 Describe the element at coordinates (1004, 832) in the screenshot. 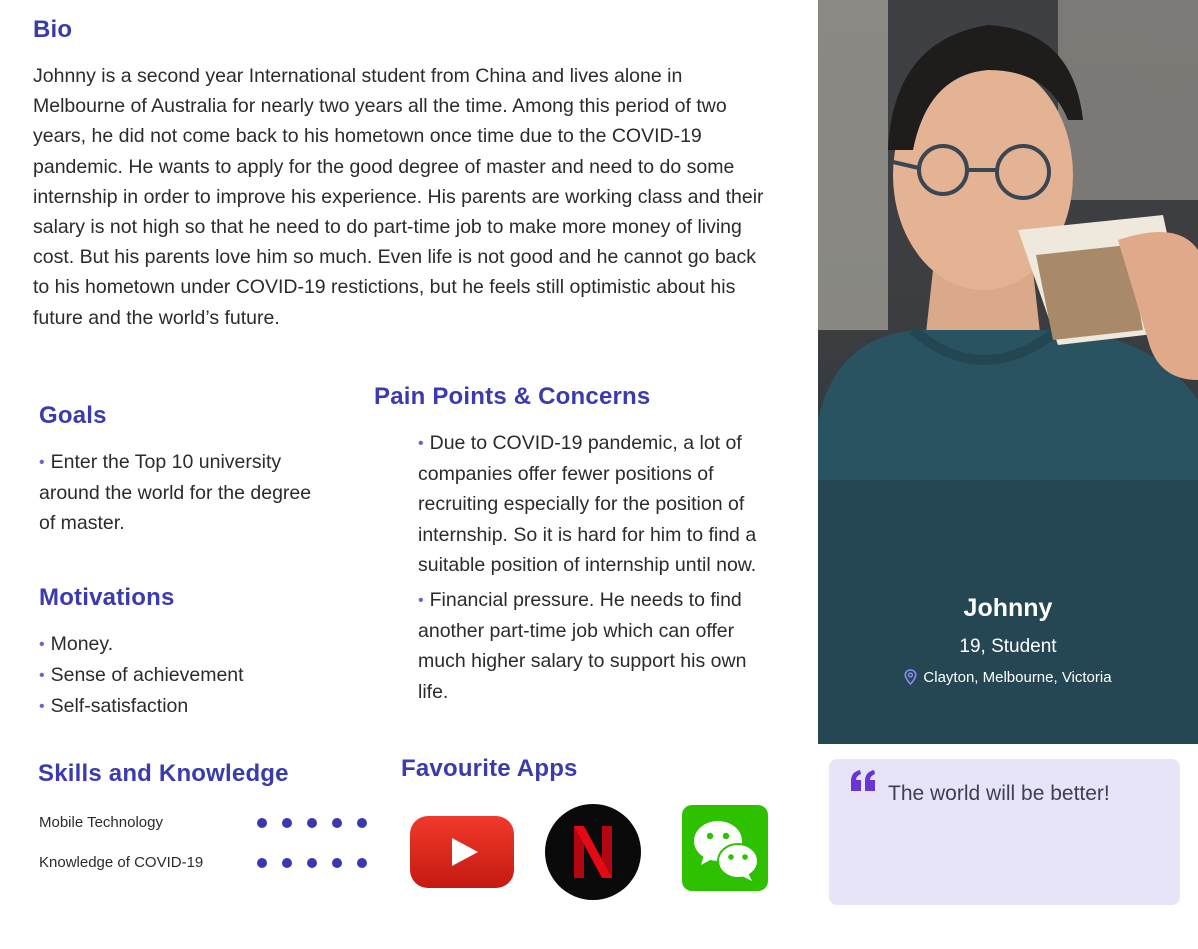

I see `quote-card: The world will be better!` at that location.